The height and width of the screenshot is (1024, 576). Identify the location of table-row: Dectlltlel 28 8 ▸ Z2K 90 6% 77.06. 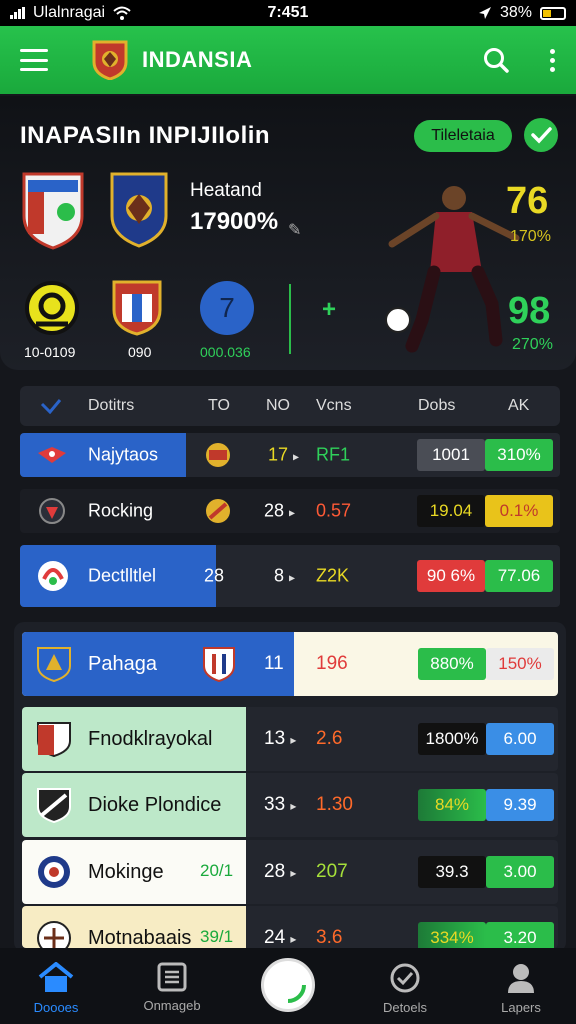
(290, 576).